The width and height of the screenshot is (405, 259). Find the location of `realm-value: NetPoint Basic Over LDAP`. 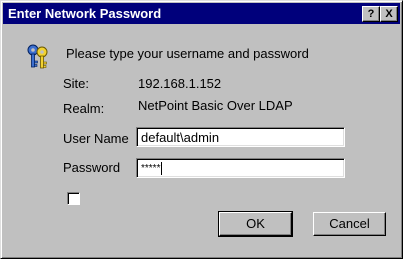

realm-value: NetPoint Basic Over LDAP is located at coordinates (215, 105).